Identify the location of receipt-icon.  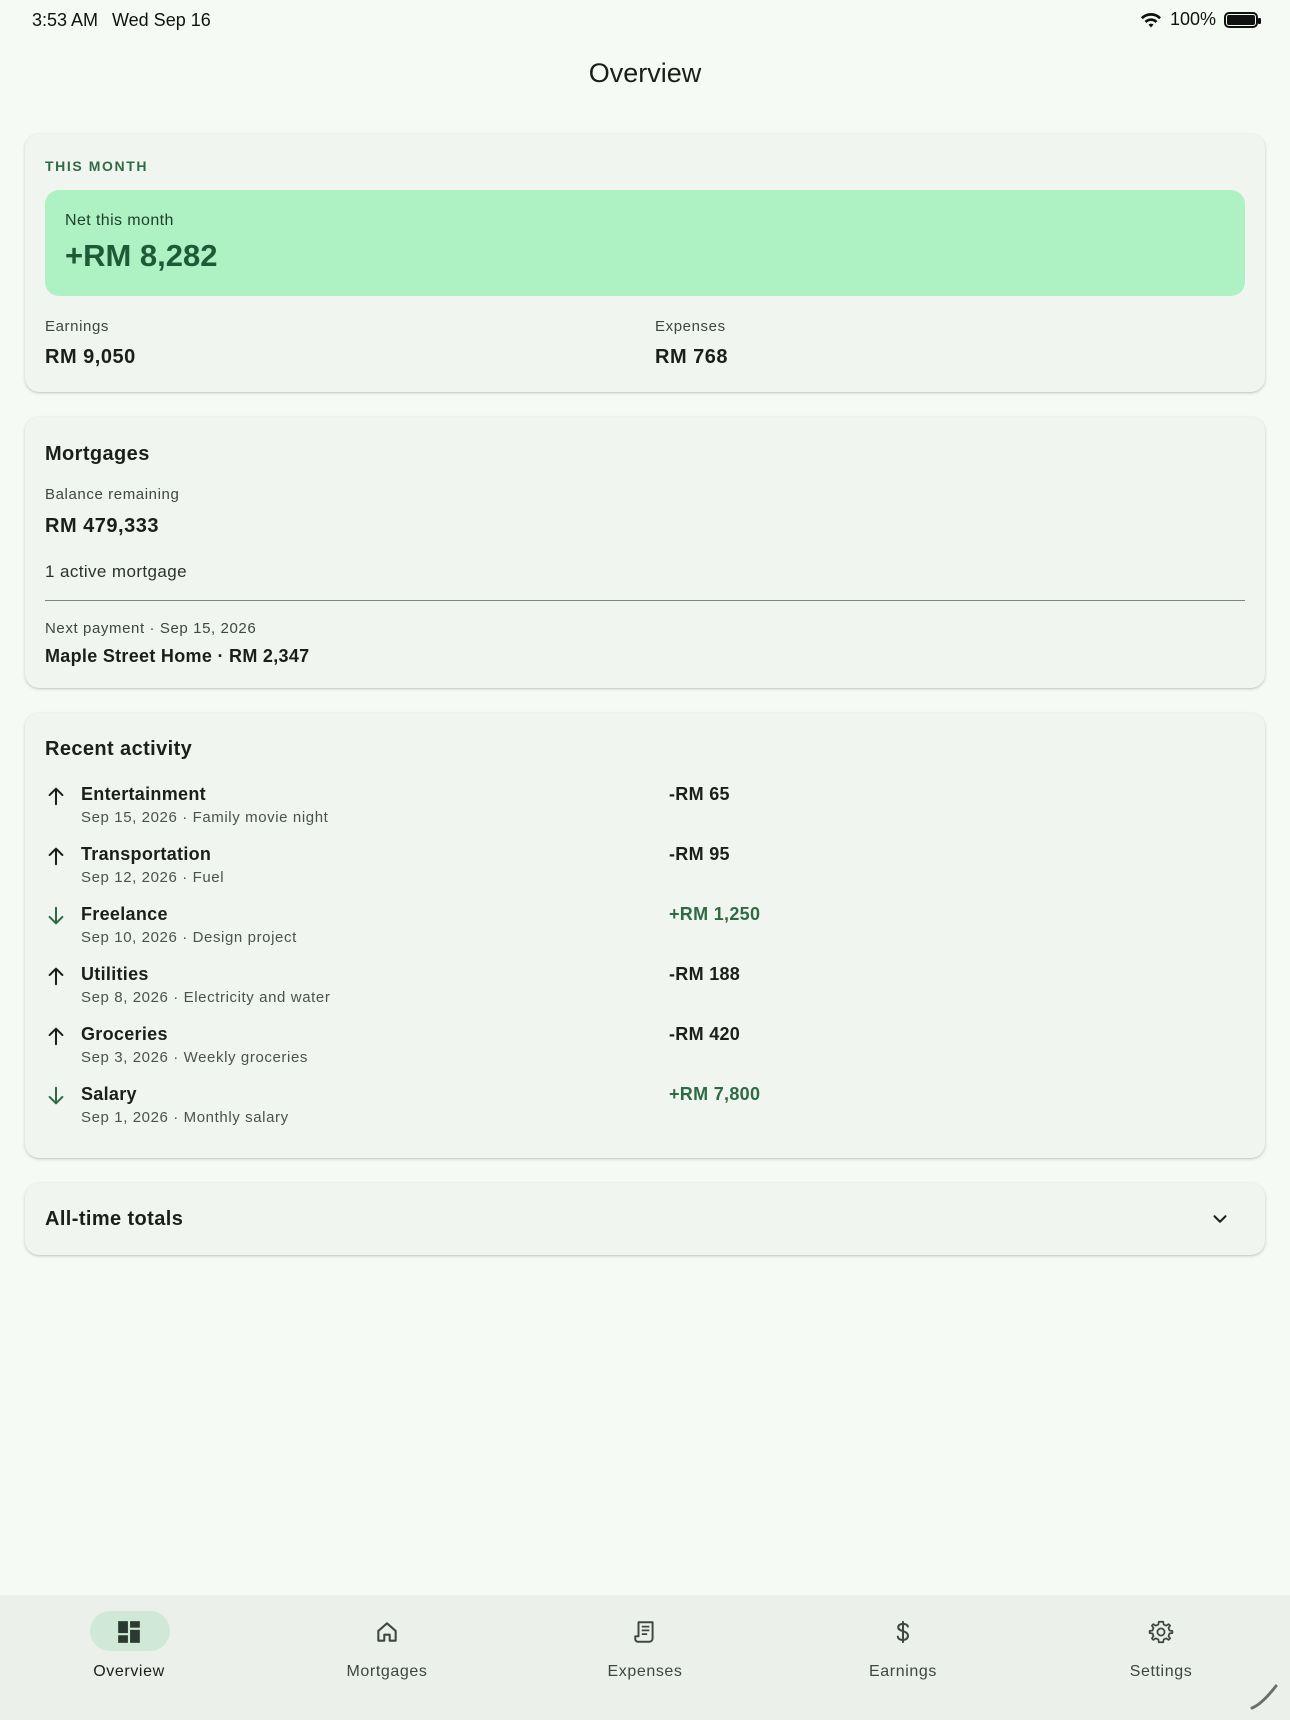
(644, 1632).